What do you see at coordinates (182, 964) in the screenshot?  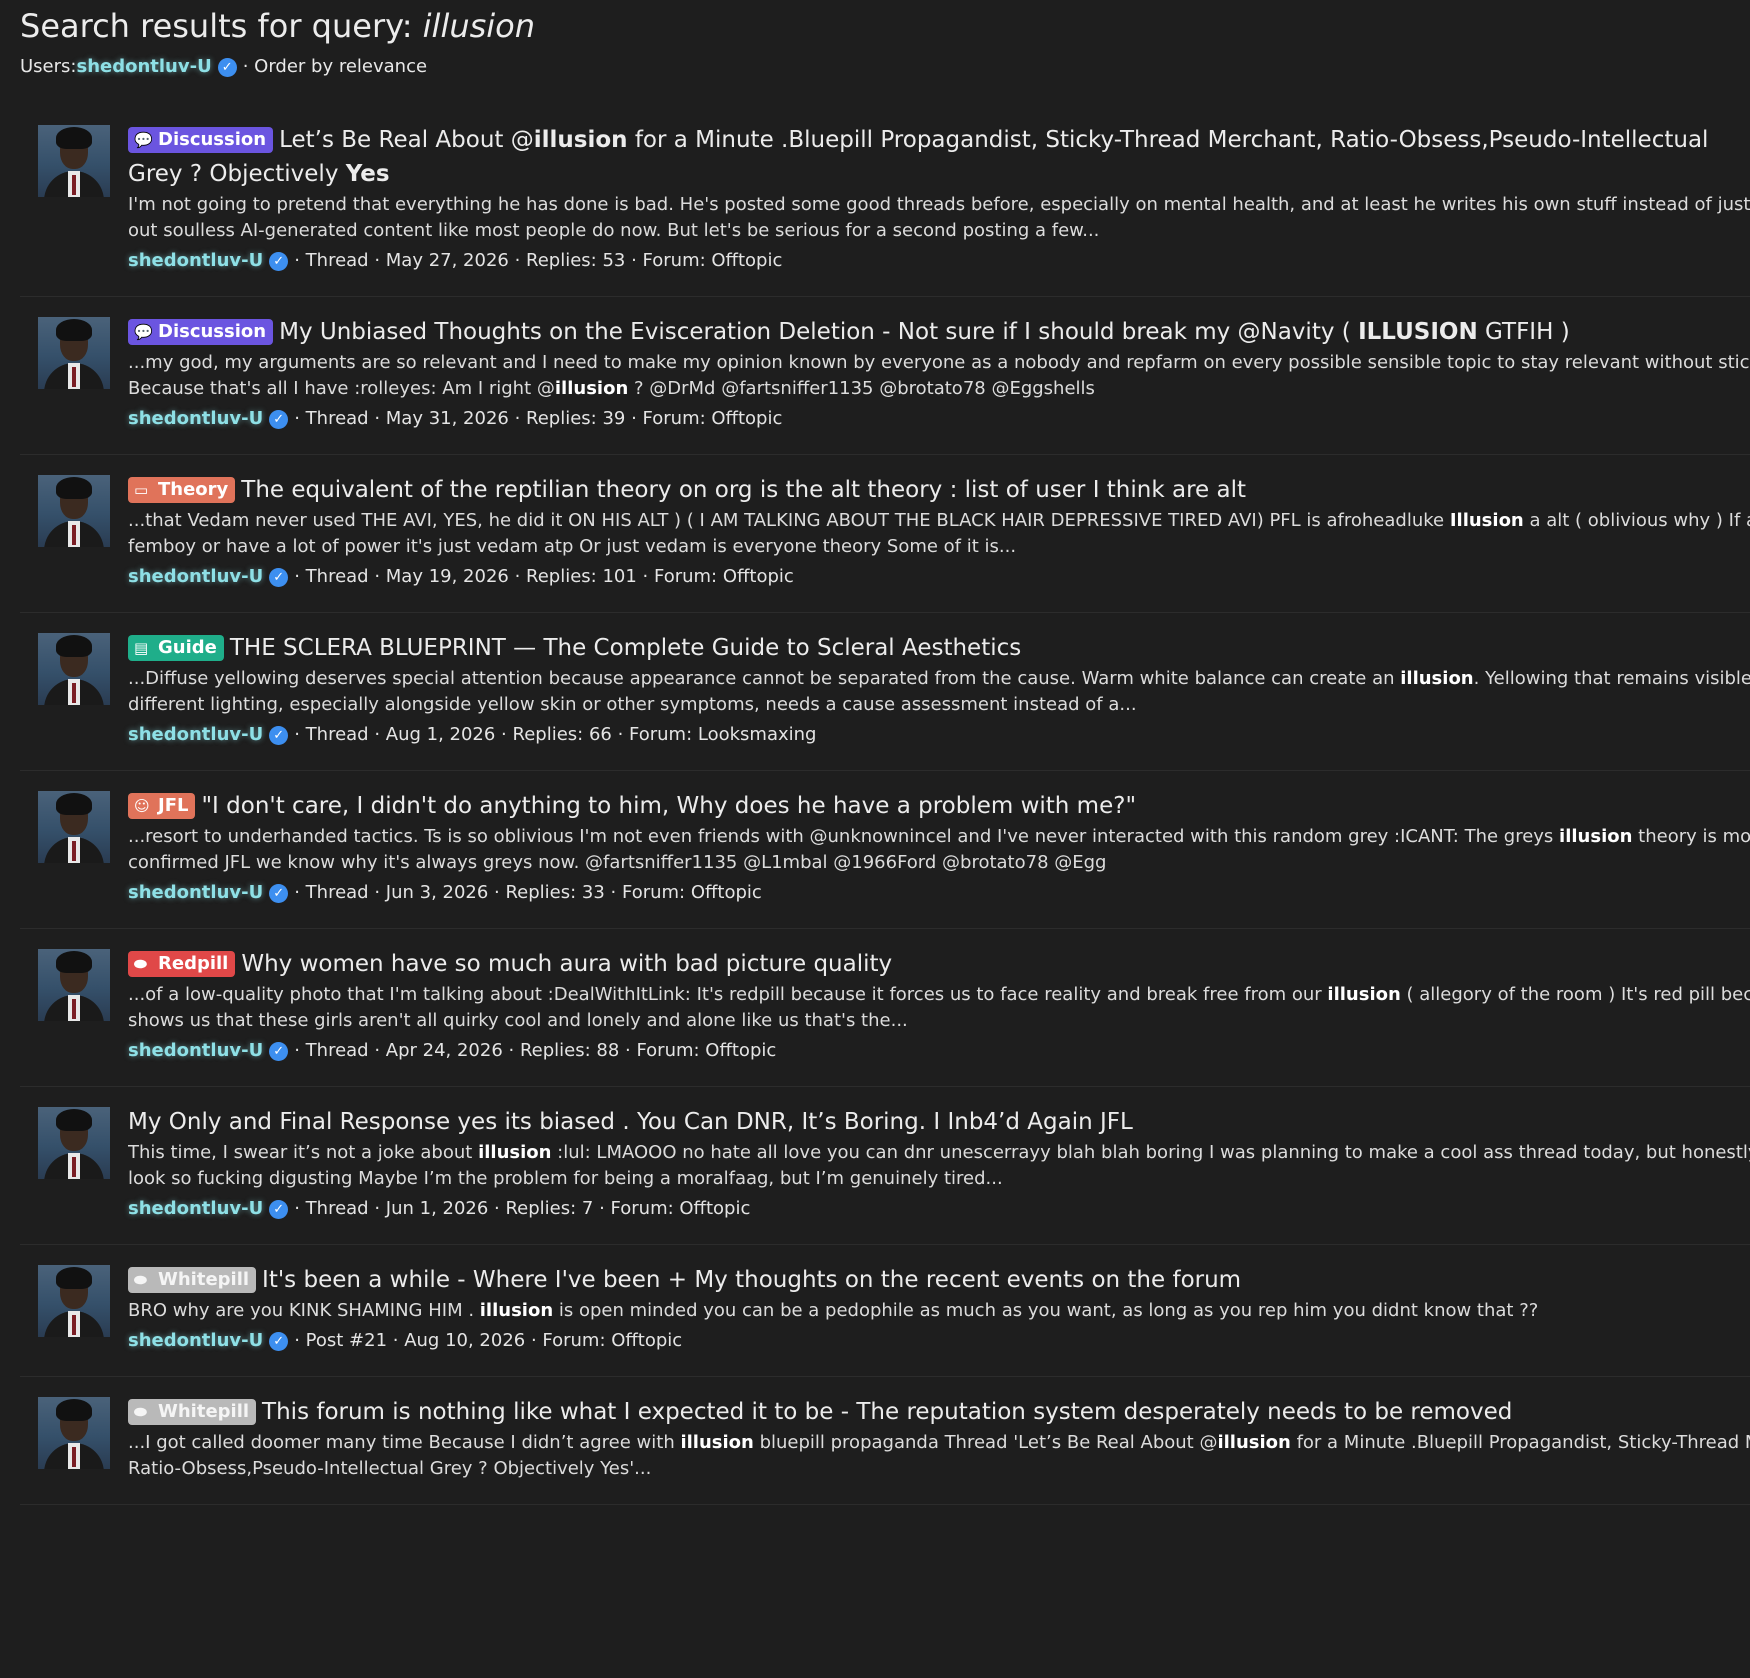 I see `prefix-label-redpill: ⬬ Redpill` at bounding box center [182, 964].